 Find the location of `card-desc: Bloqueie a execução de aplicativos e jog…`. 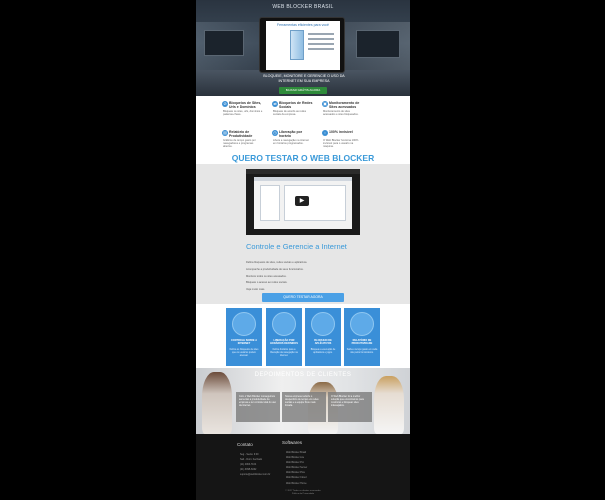

card-desc: Bloqueie a execução de aplicativos e jog… is located at coordinates (323, 351).